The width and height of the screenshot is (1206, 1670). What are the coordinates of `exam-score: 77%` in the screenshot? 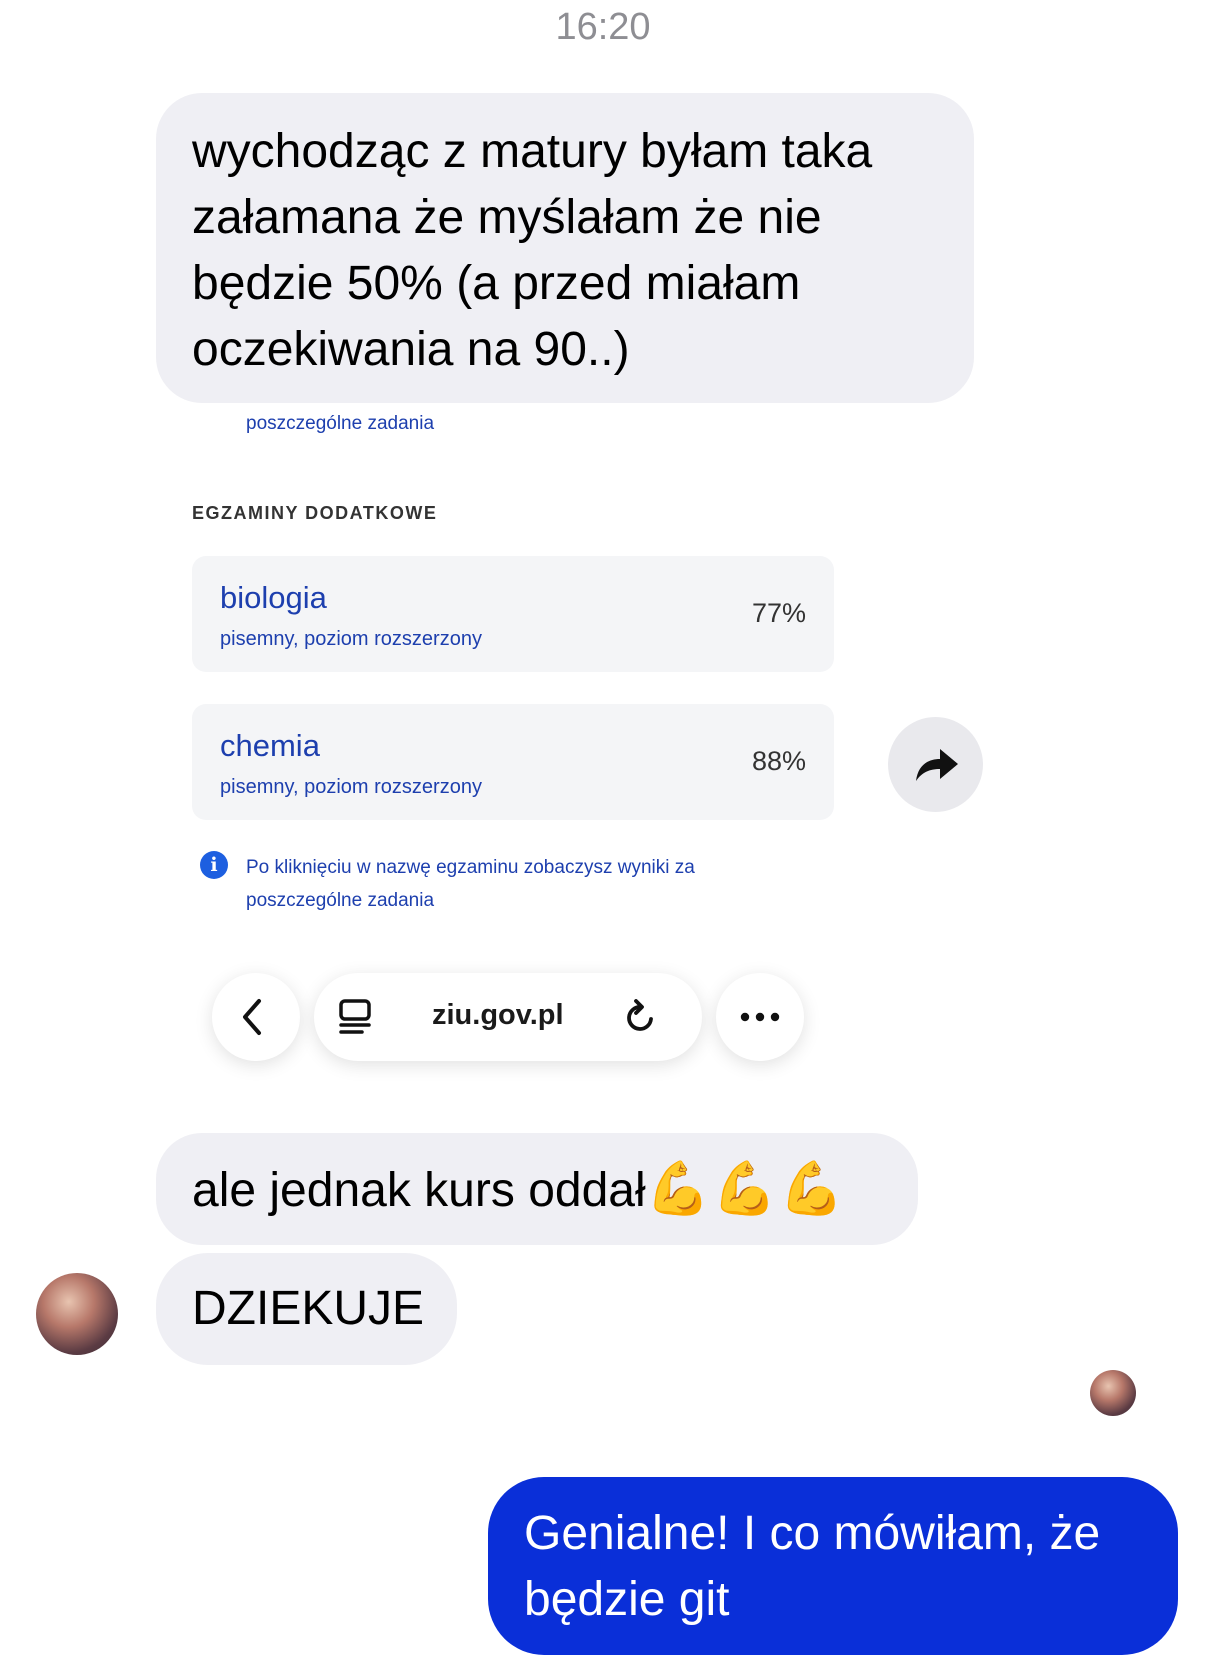 It's located at (778, 613).